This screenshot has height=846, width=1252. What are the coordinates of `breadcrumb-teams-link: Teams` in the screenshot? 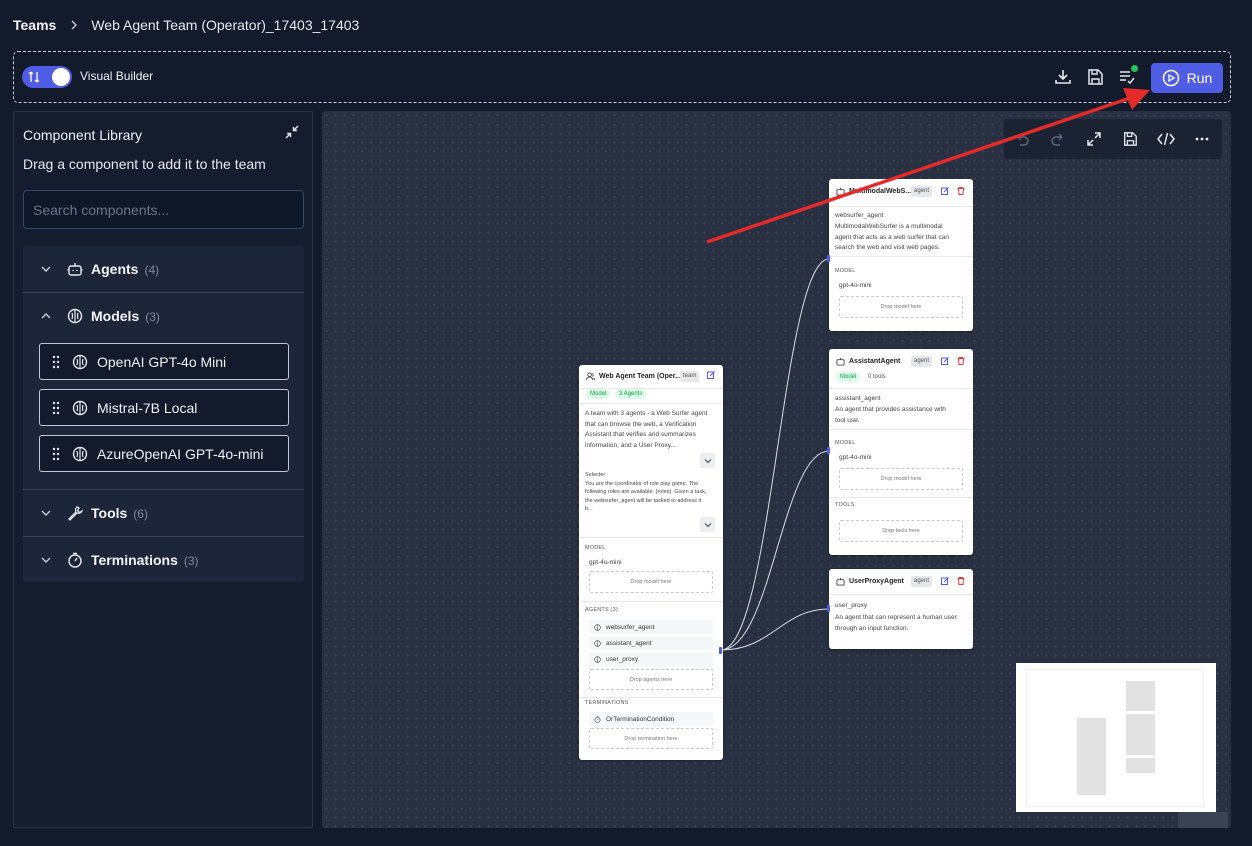 It's located at (34, 25).